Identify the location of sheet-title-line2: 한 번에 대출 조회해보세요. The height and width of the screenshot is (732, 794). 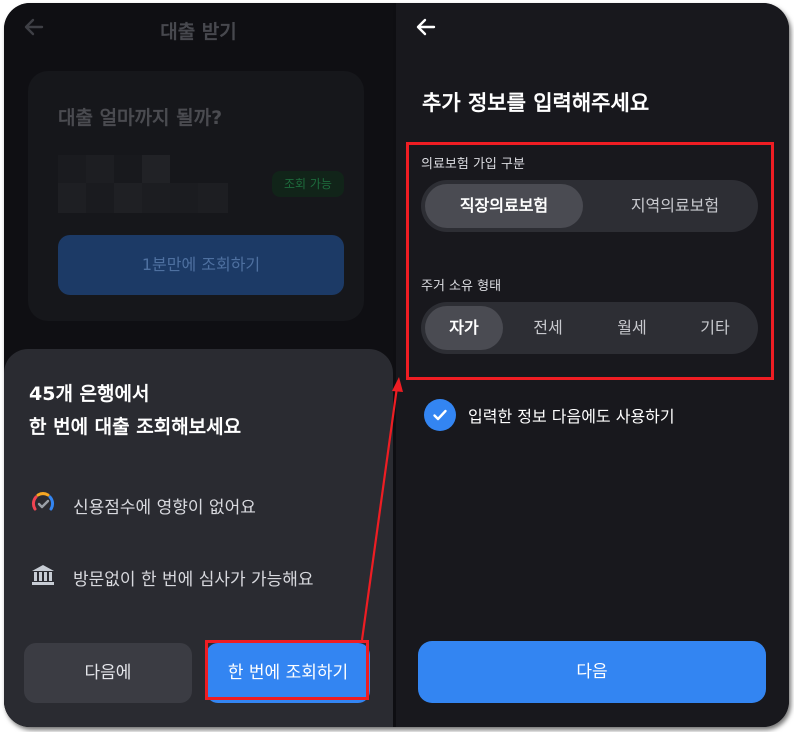
(135, 427).